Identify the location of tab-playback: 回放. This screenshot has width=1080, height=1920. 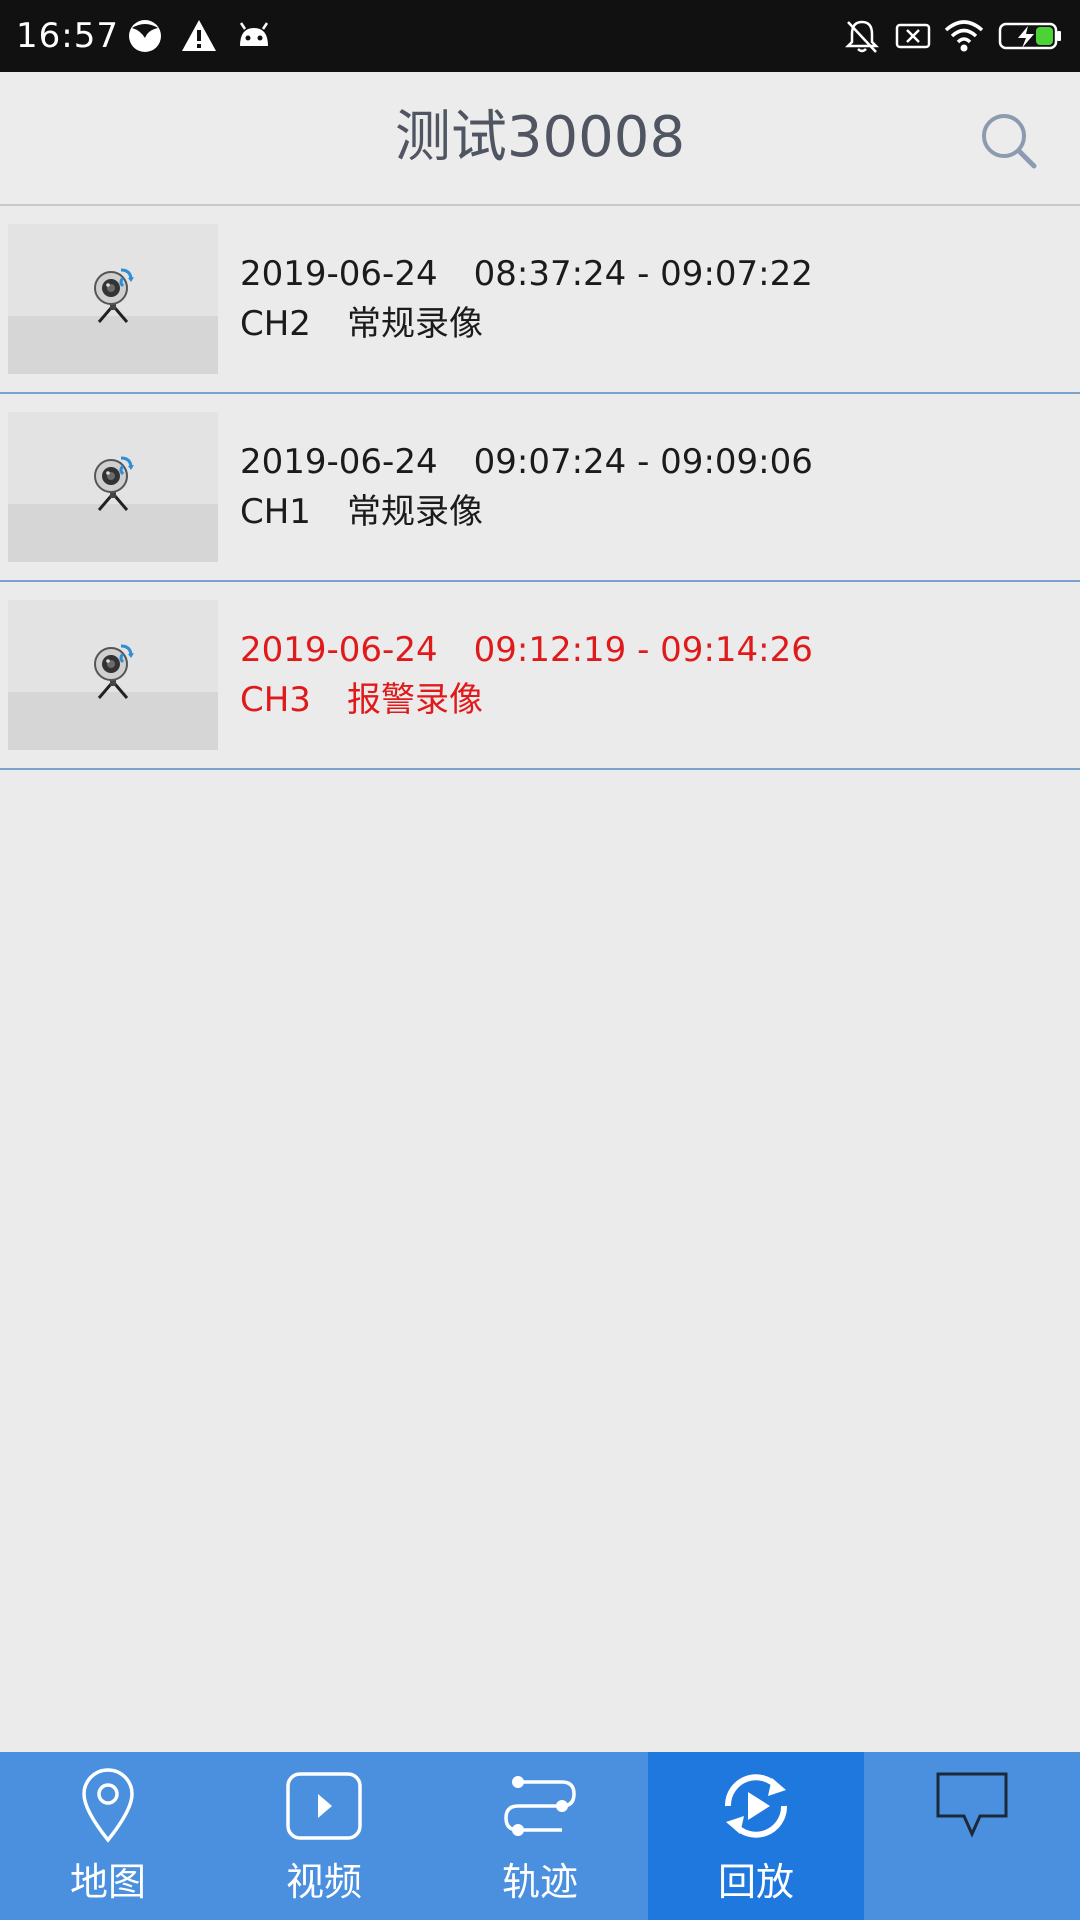
(756, 1836).